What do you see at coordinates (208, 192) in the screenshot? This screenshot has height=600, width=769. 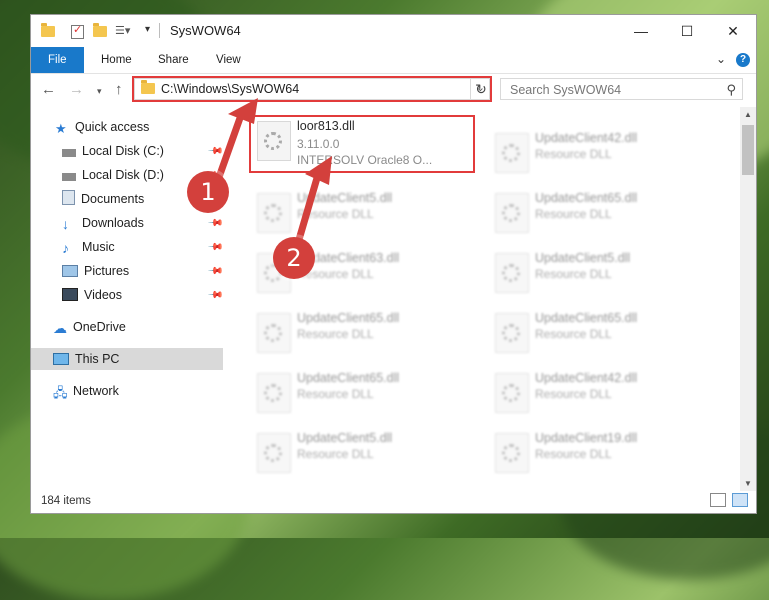 I see `callout-badge-1: 1` at bounding box center [208, 192].